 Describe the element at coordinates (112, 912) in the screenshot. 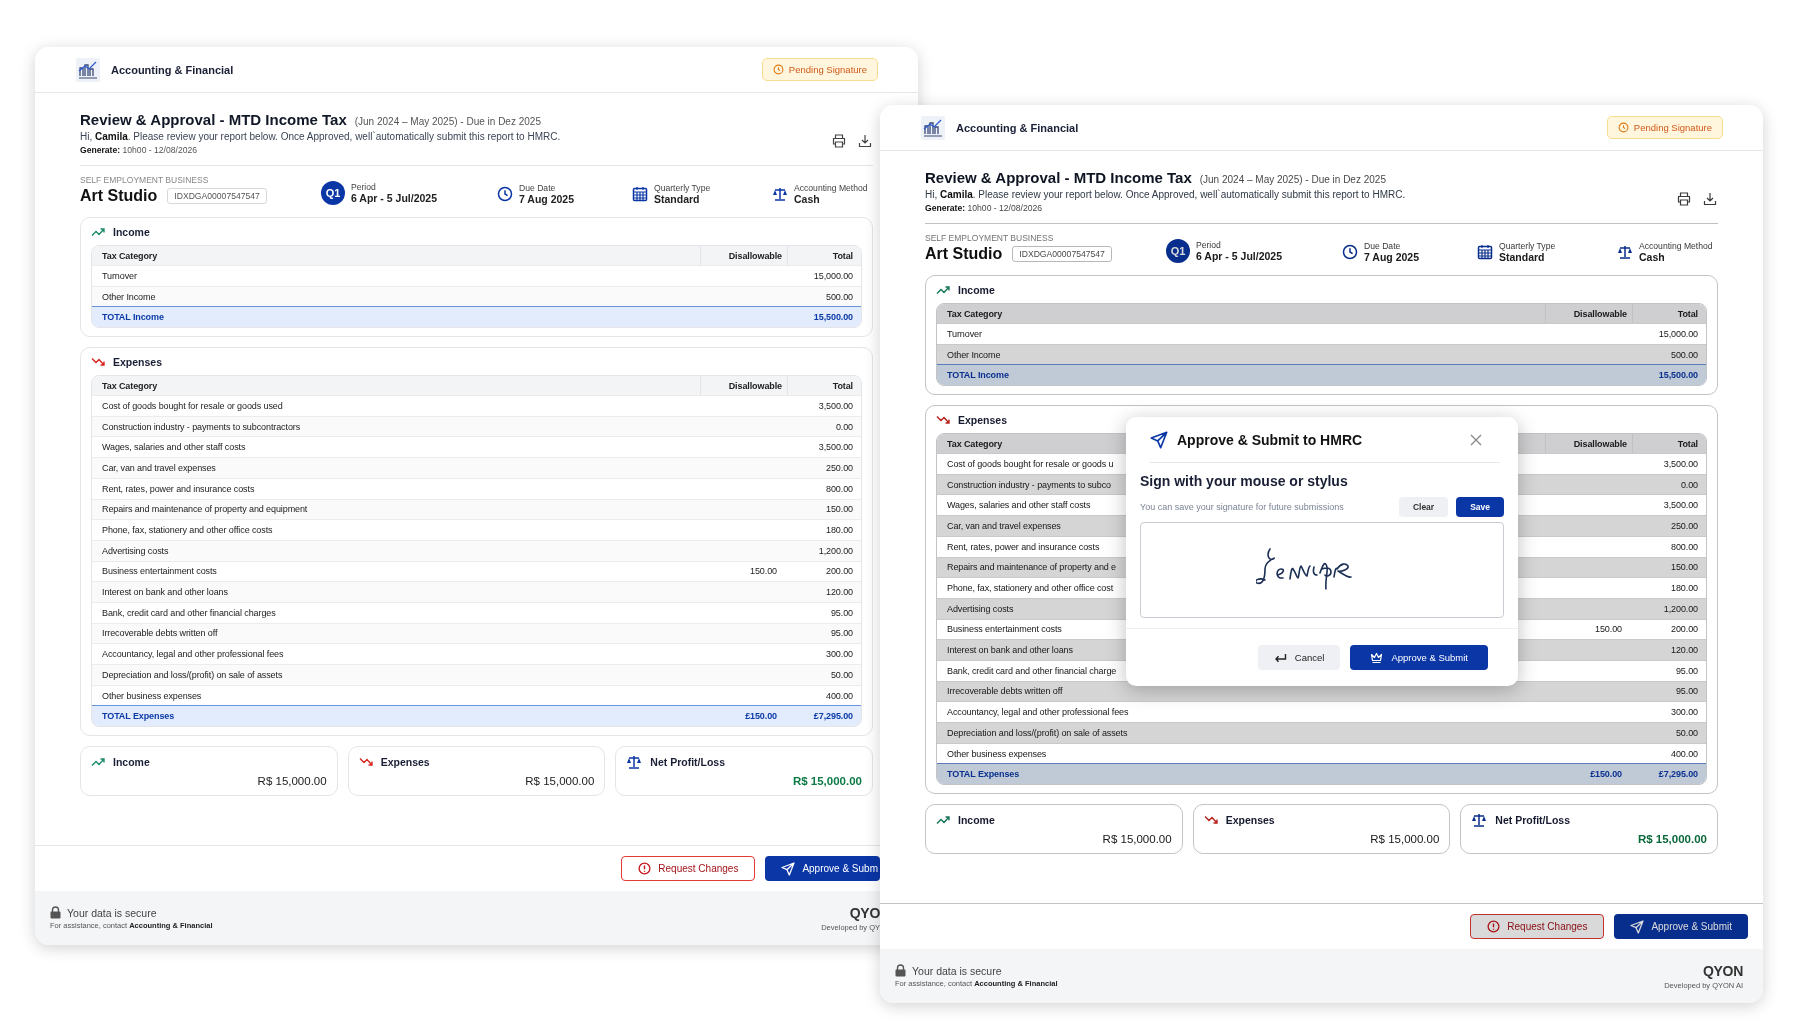

I see `secure-text: Your data is secure` at that location.